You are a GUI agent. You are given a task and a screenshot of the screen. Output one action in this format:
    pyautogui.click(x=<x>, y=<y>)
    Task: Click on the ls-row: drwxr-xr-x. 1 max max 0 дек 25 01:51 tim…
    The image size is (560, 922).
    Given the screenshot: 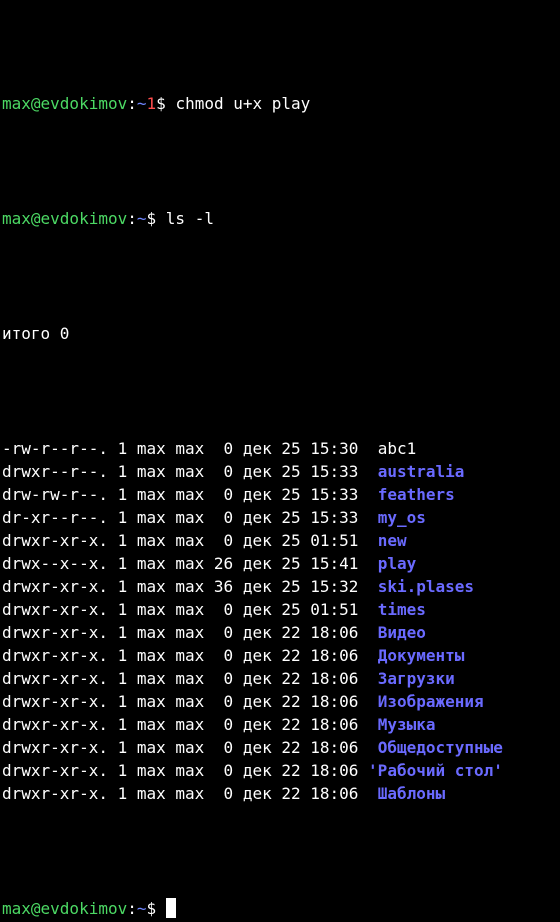 What is the action you would take?
    pyautogui.click(x=281, y=609)
    